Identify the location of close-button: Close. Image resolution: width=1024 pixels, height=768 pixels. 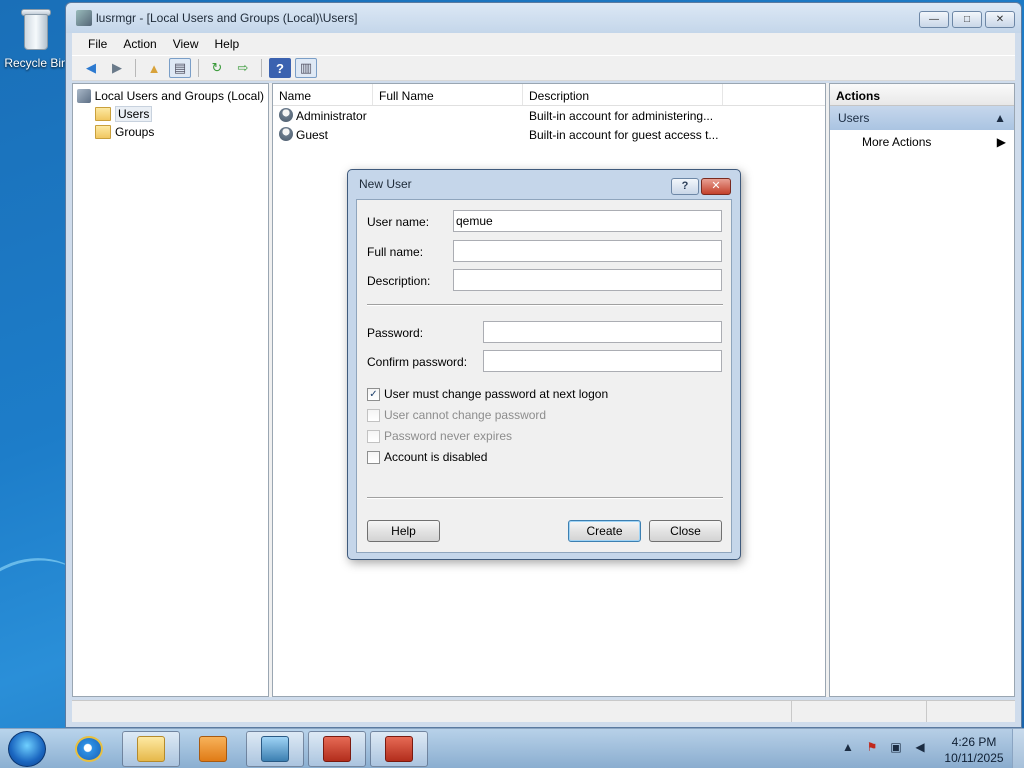
(685, 531).